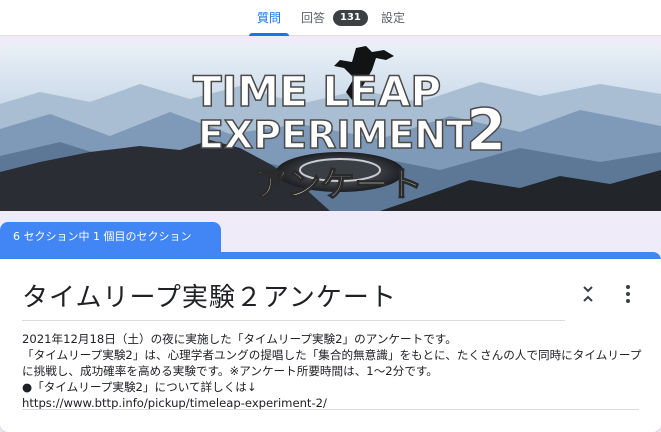 This screenshot has width=661, height=432. I want to click on description-divider, so click(330, 409).